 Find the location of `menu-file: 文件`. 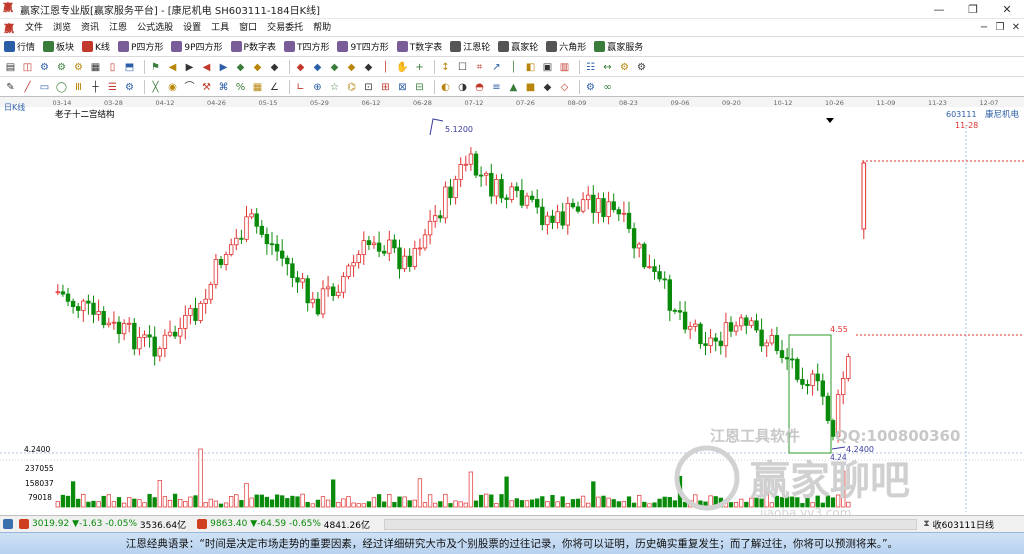

menu-file: 文件 is located at coordinates (34, 28).